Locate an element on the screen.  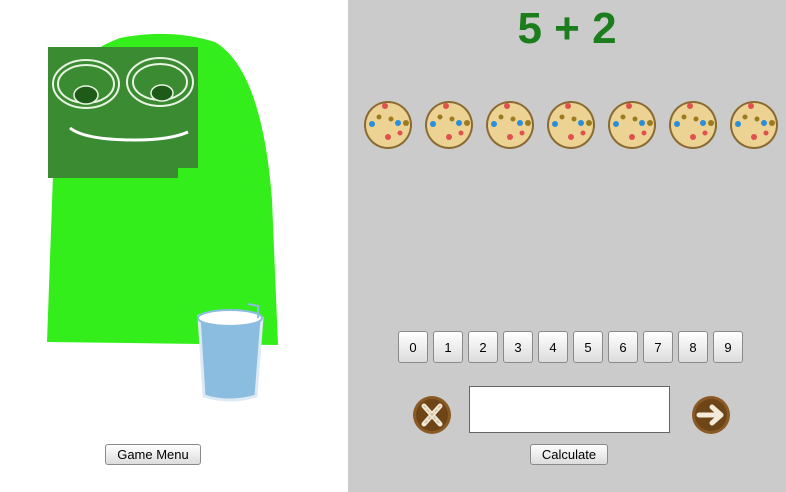
milk-glass is located at coordinates (230, 352).